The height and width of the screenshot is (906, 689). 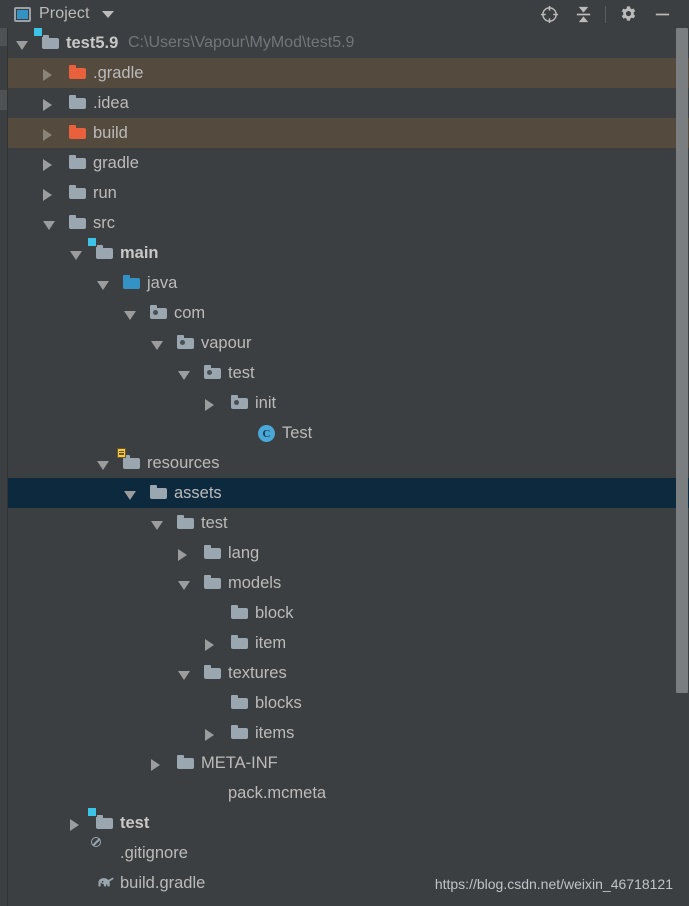 What do you see at coordinates (271, 643) in the screenshot?
I see `tree-row-label: item` at bounding box center [271, 643].